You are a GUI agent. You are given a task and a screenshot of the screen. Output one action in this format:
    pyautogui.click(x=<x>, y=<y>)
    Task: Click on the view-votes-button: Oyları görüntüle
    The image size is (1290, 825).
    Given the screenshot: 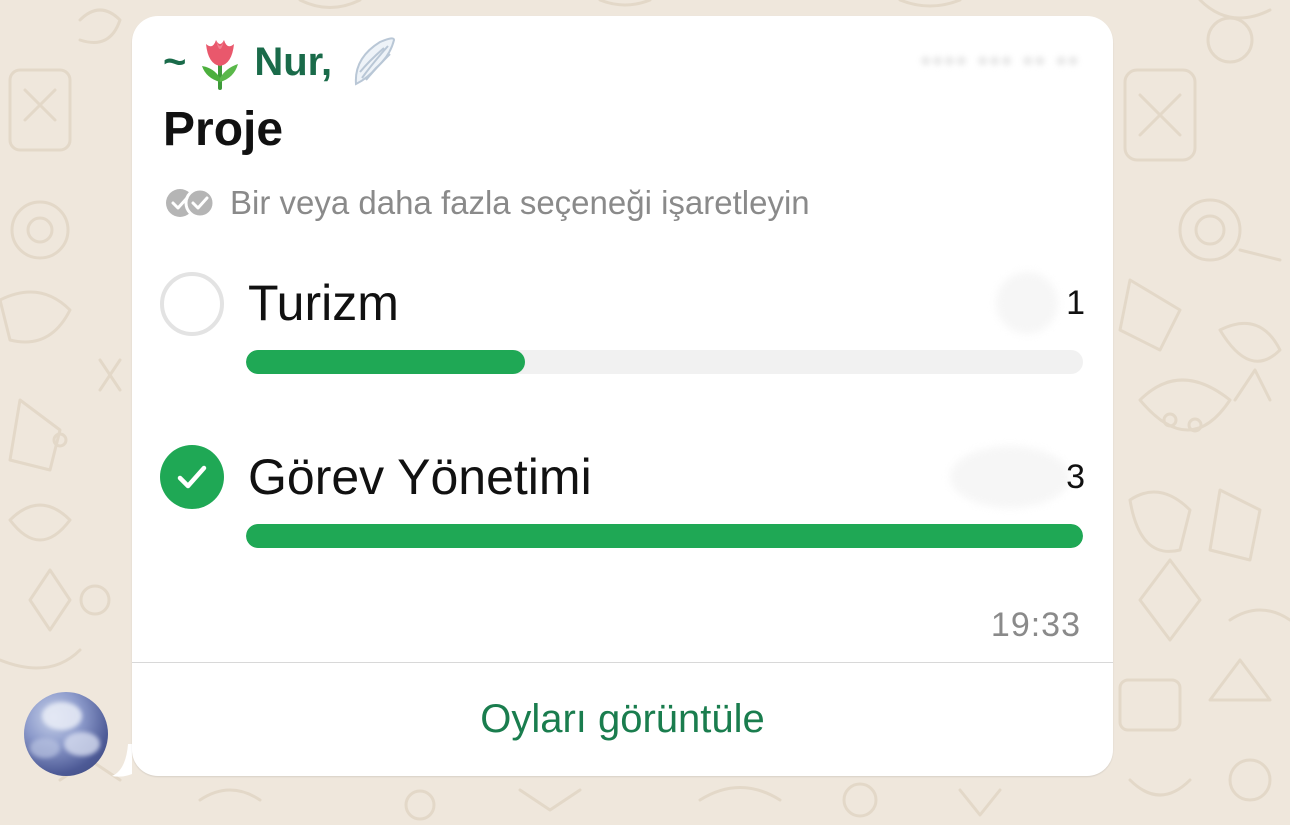 What is the action you would take?
    pyautogui.click(x=622, y=719)
    